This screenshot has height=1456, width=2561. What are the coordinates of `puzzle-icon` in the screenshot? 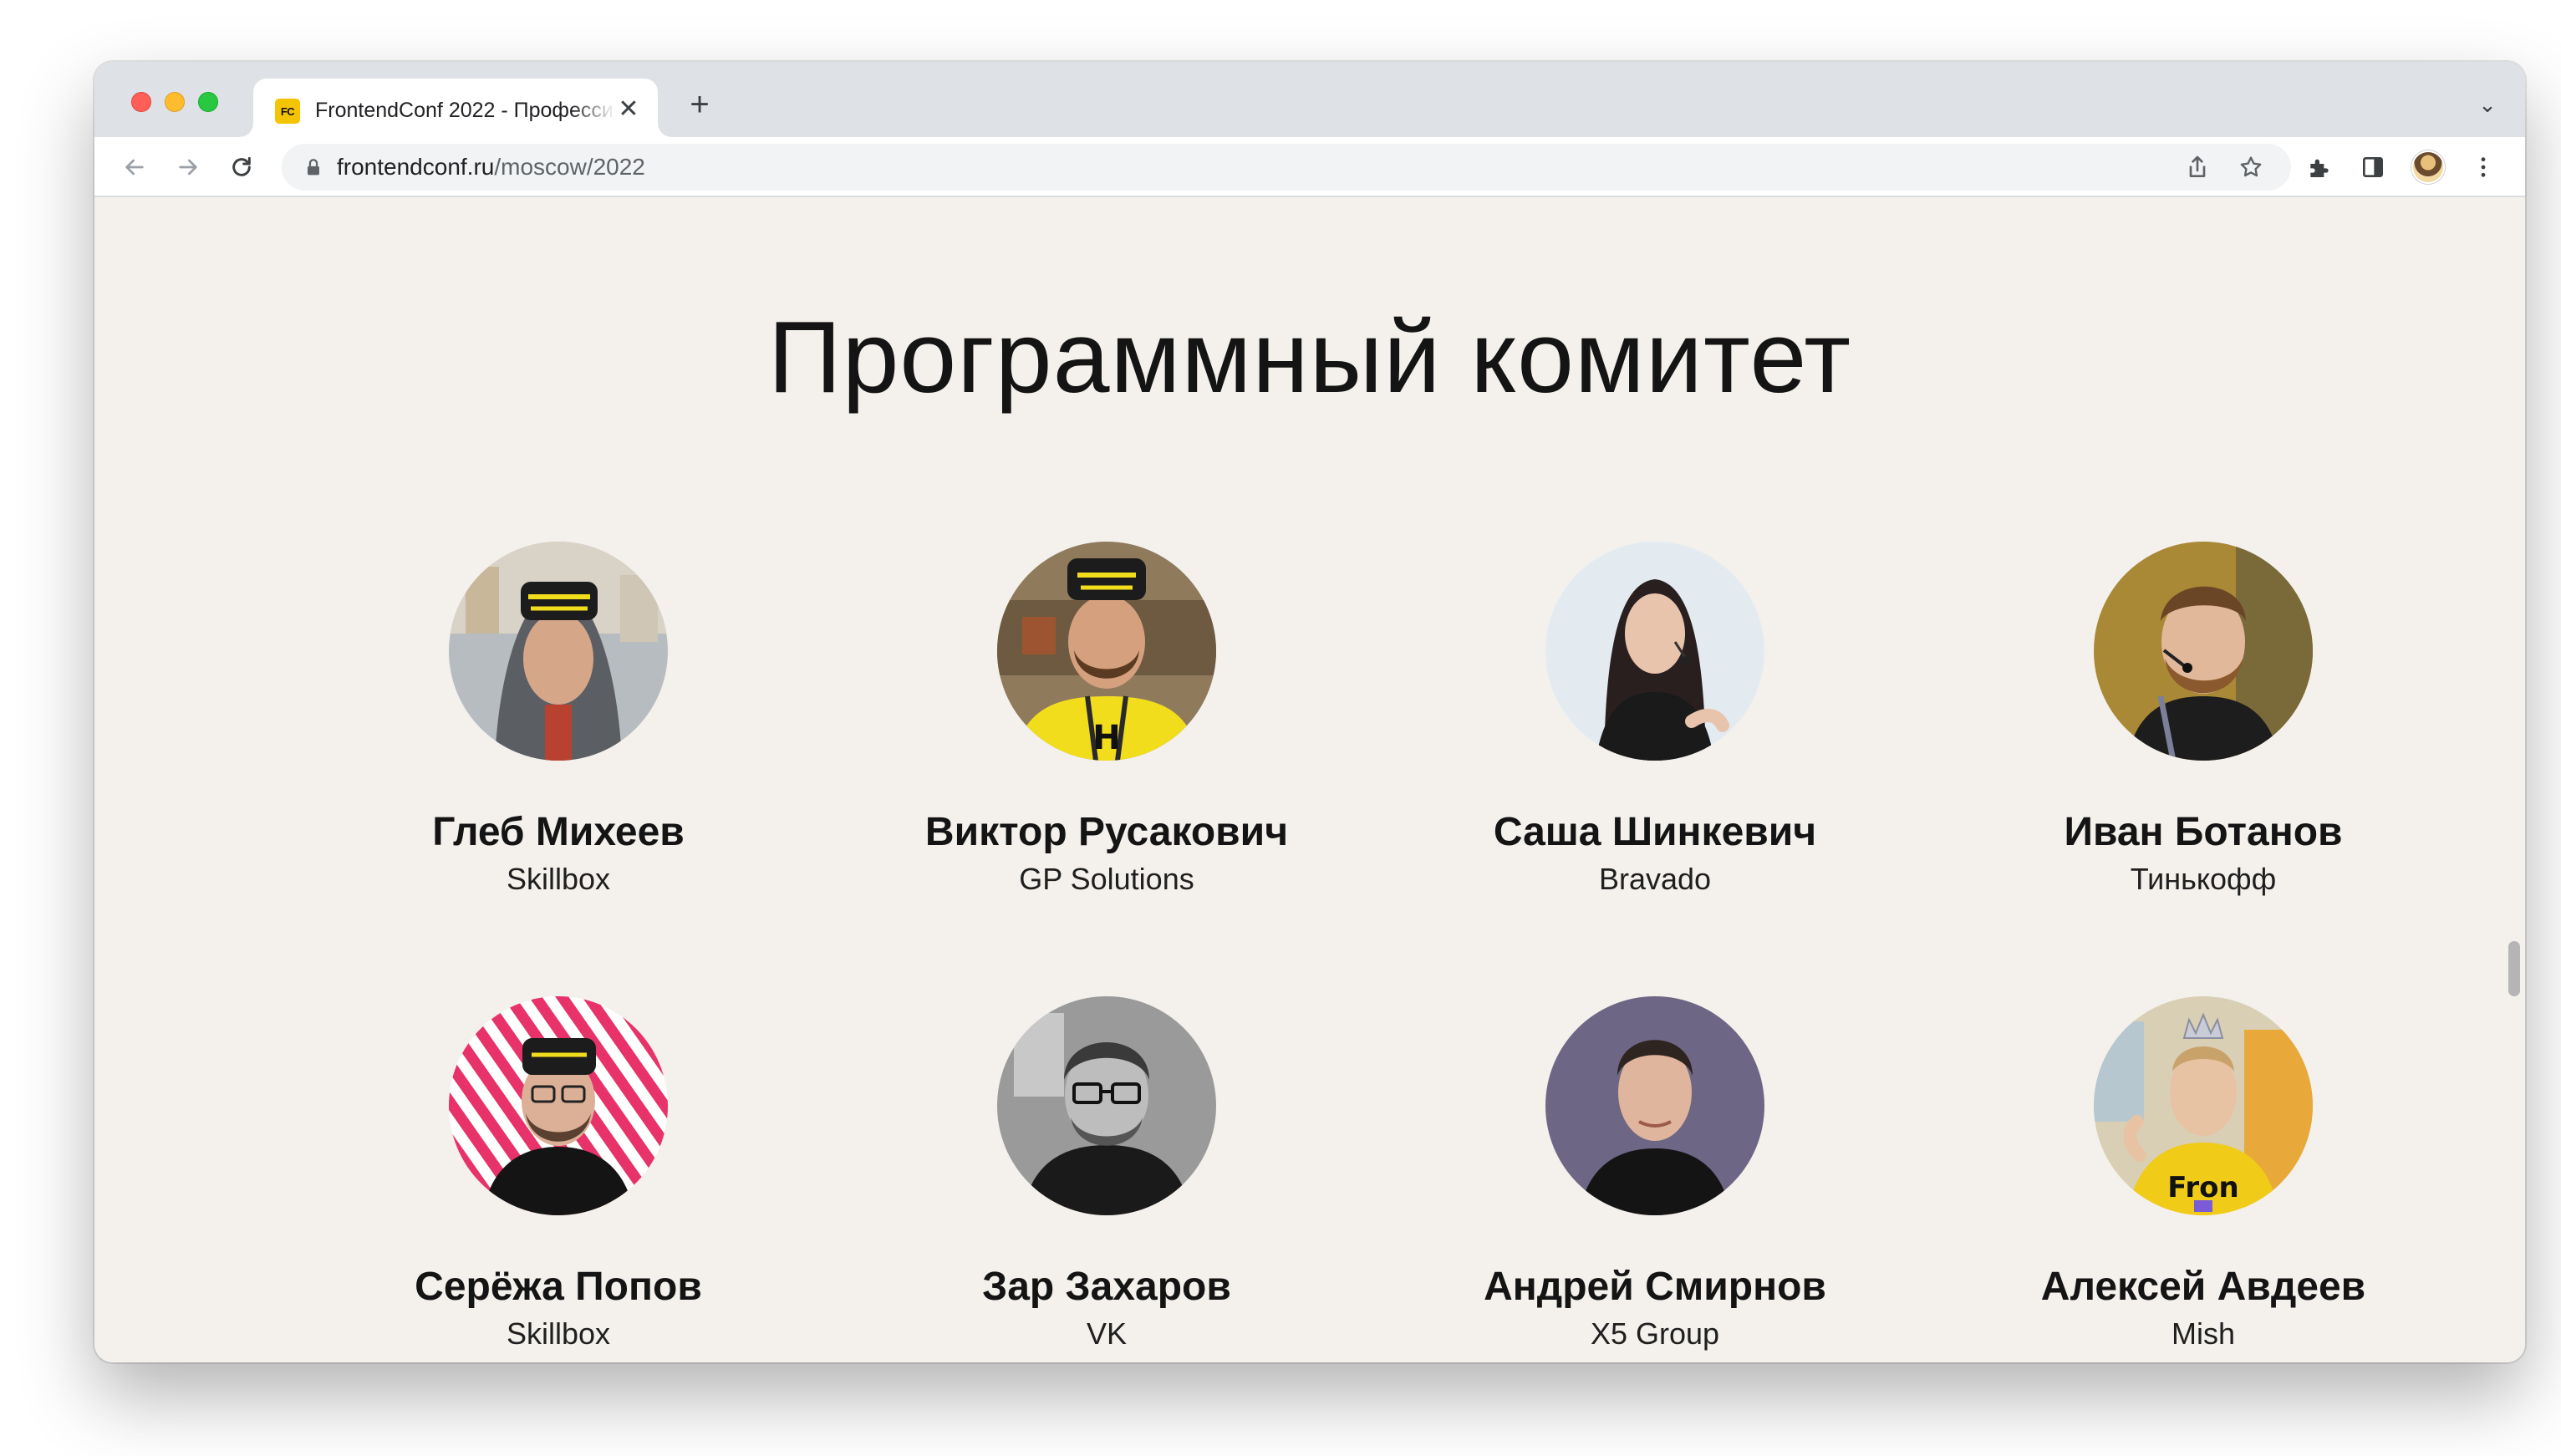 It's located at (2319, 168).